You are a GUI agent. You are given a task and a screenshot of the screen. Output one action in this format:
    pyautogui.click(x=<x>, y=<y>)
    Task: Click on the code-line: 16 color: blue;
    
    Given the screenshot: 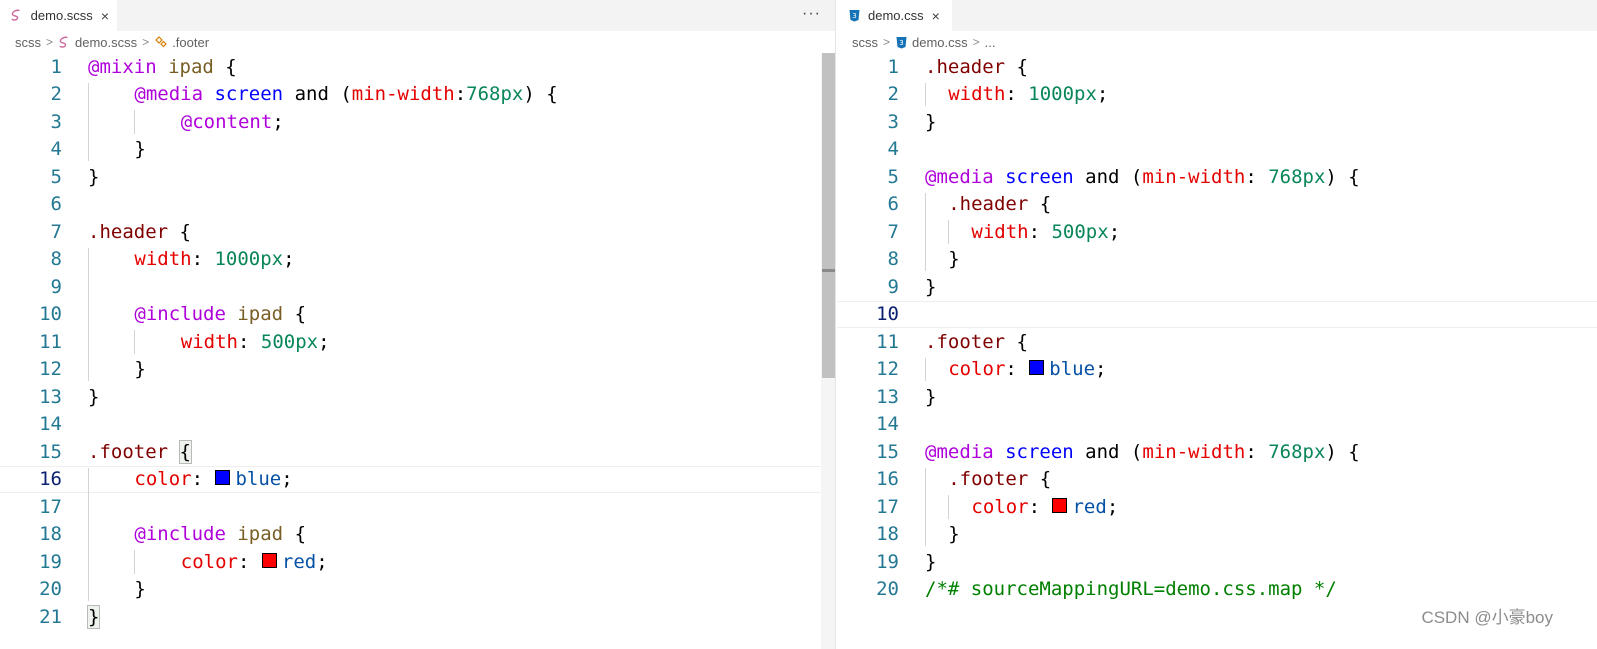 What is the action you would take?
    pyautogui.click(x=417, y=479)
    